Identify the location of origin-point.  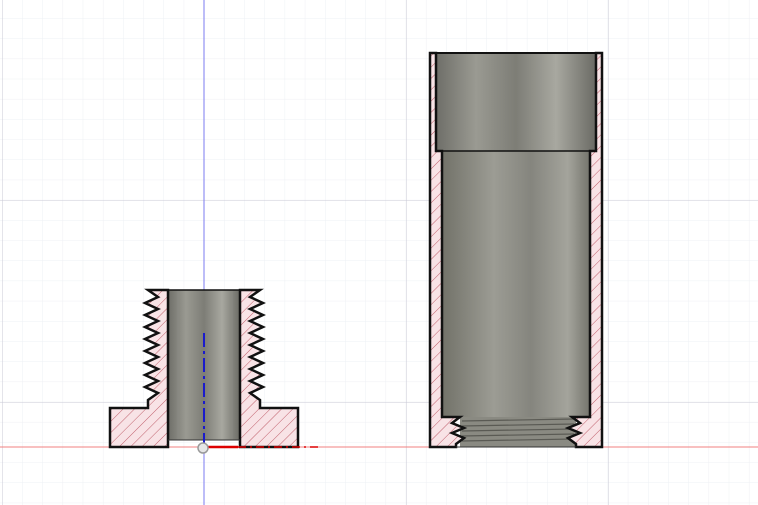
(203, 448).